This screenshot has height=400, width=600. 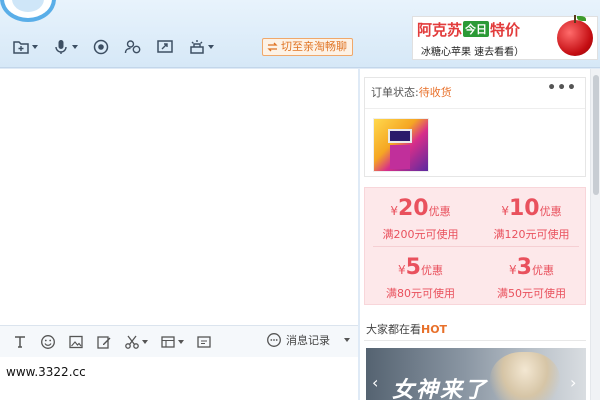 What do you see at coordinates (407, 329) in the screenshot?
I see `trending-title: 大家都在看HOT` at bounding box center [407, 329].